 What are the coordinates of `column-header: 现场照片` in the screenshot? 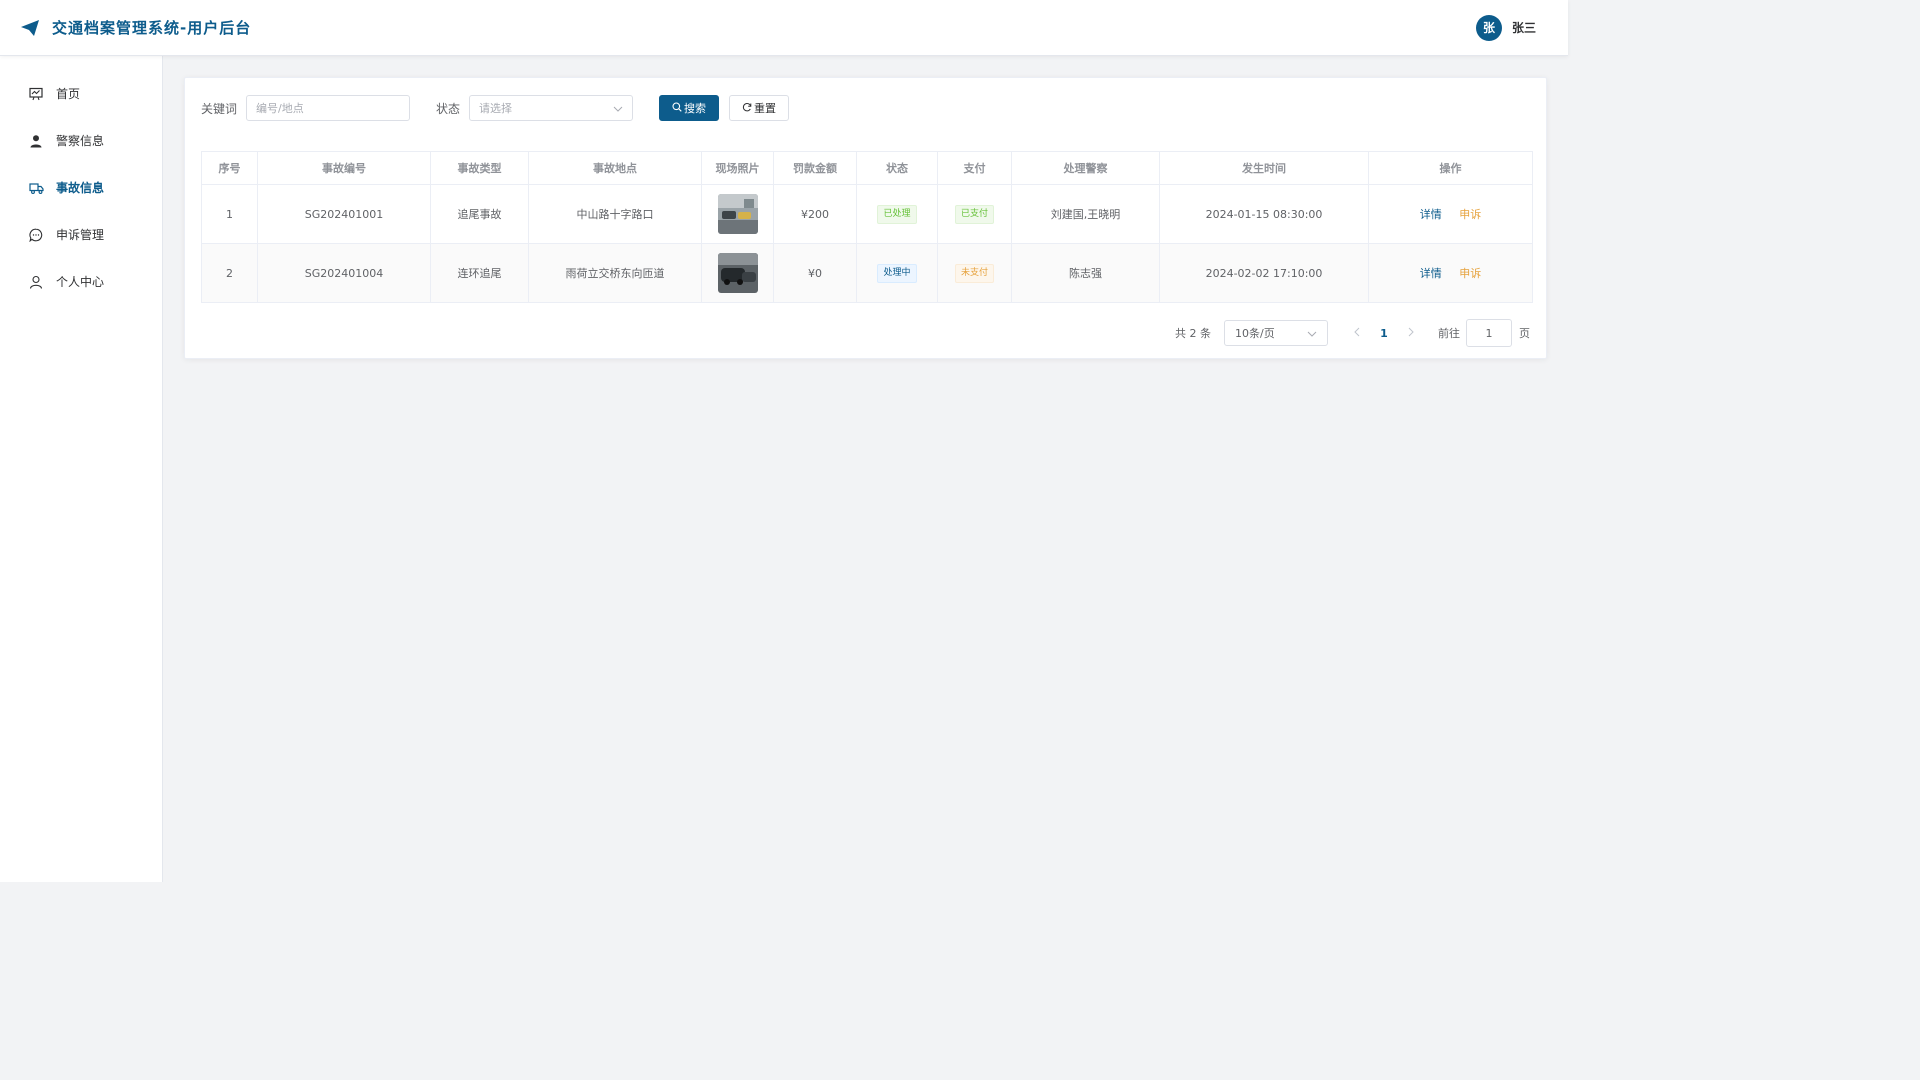 It's located at (737, 168).